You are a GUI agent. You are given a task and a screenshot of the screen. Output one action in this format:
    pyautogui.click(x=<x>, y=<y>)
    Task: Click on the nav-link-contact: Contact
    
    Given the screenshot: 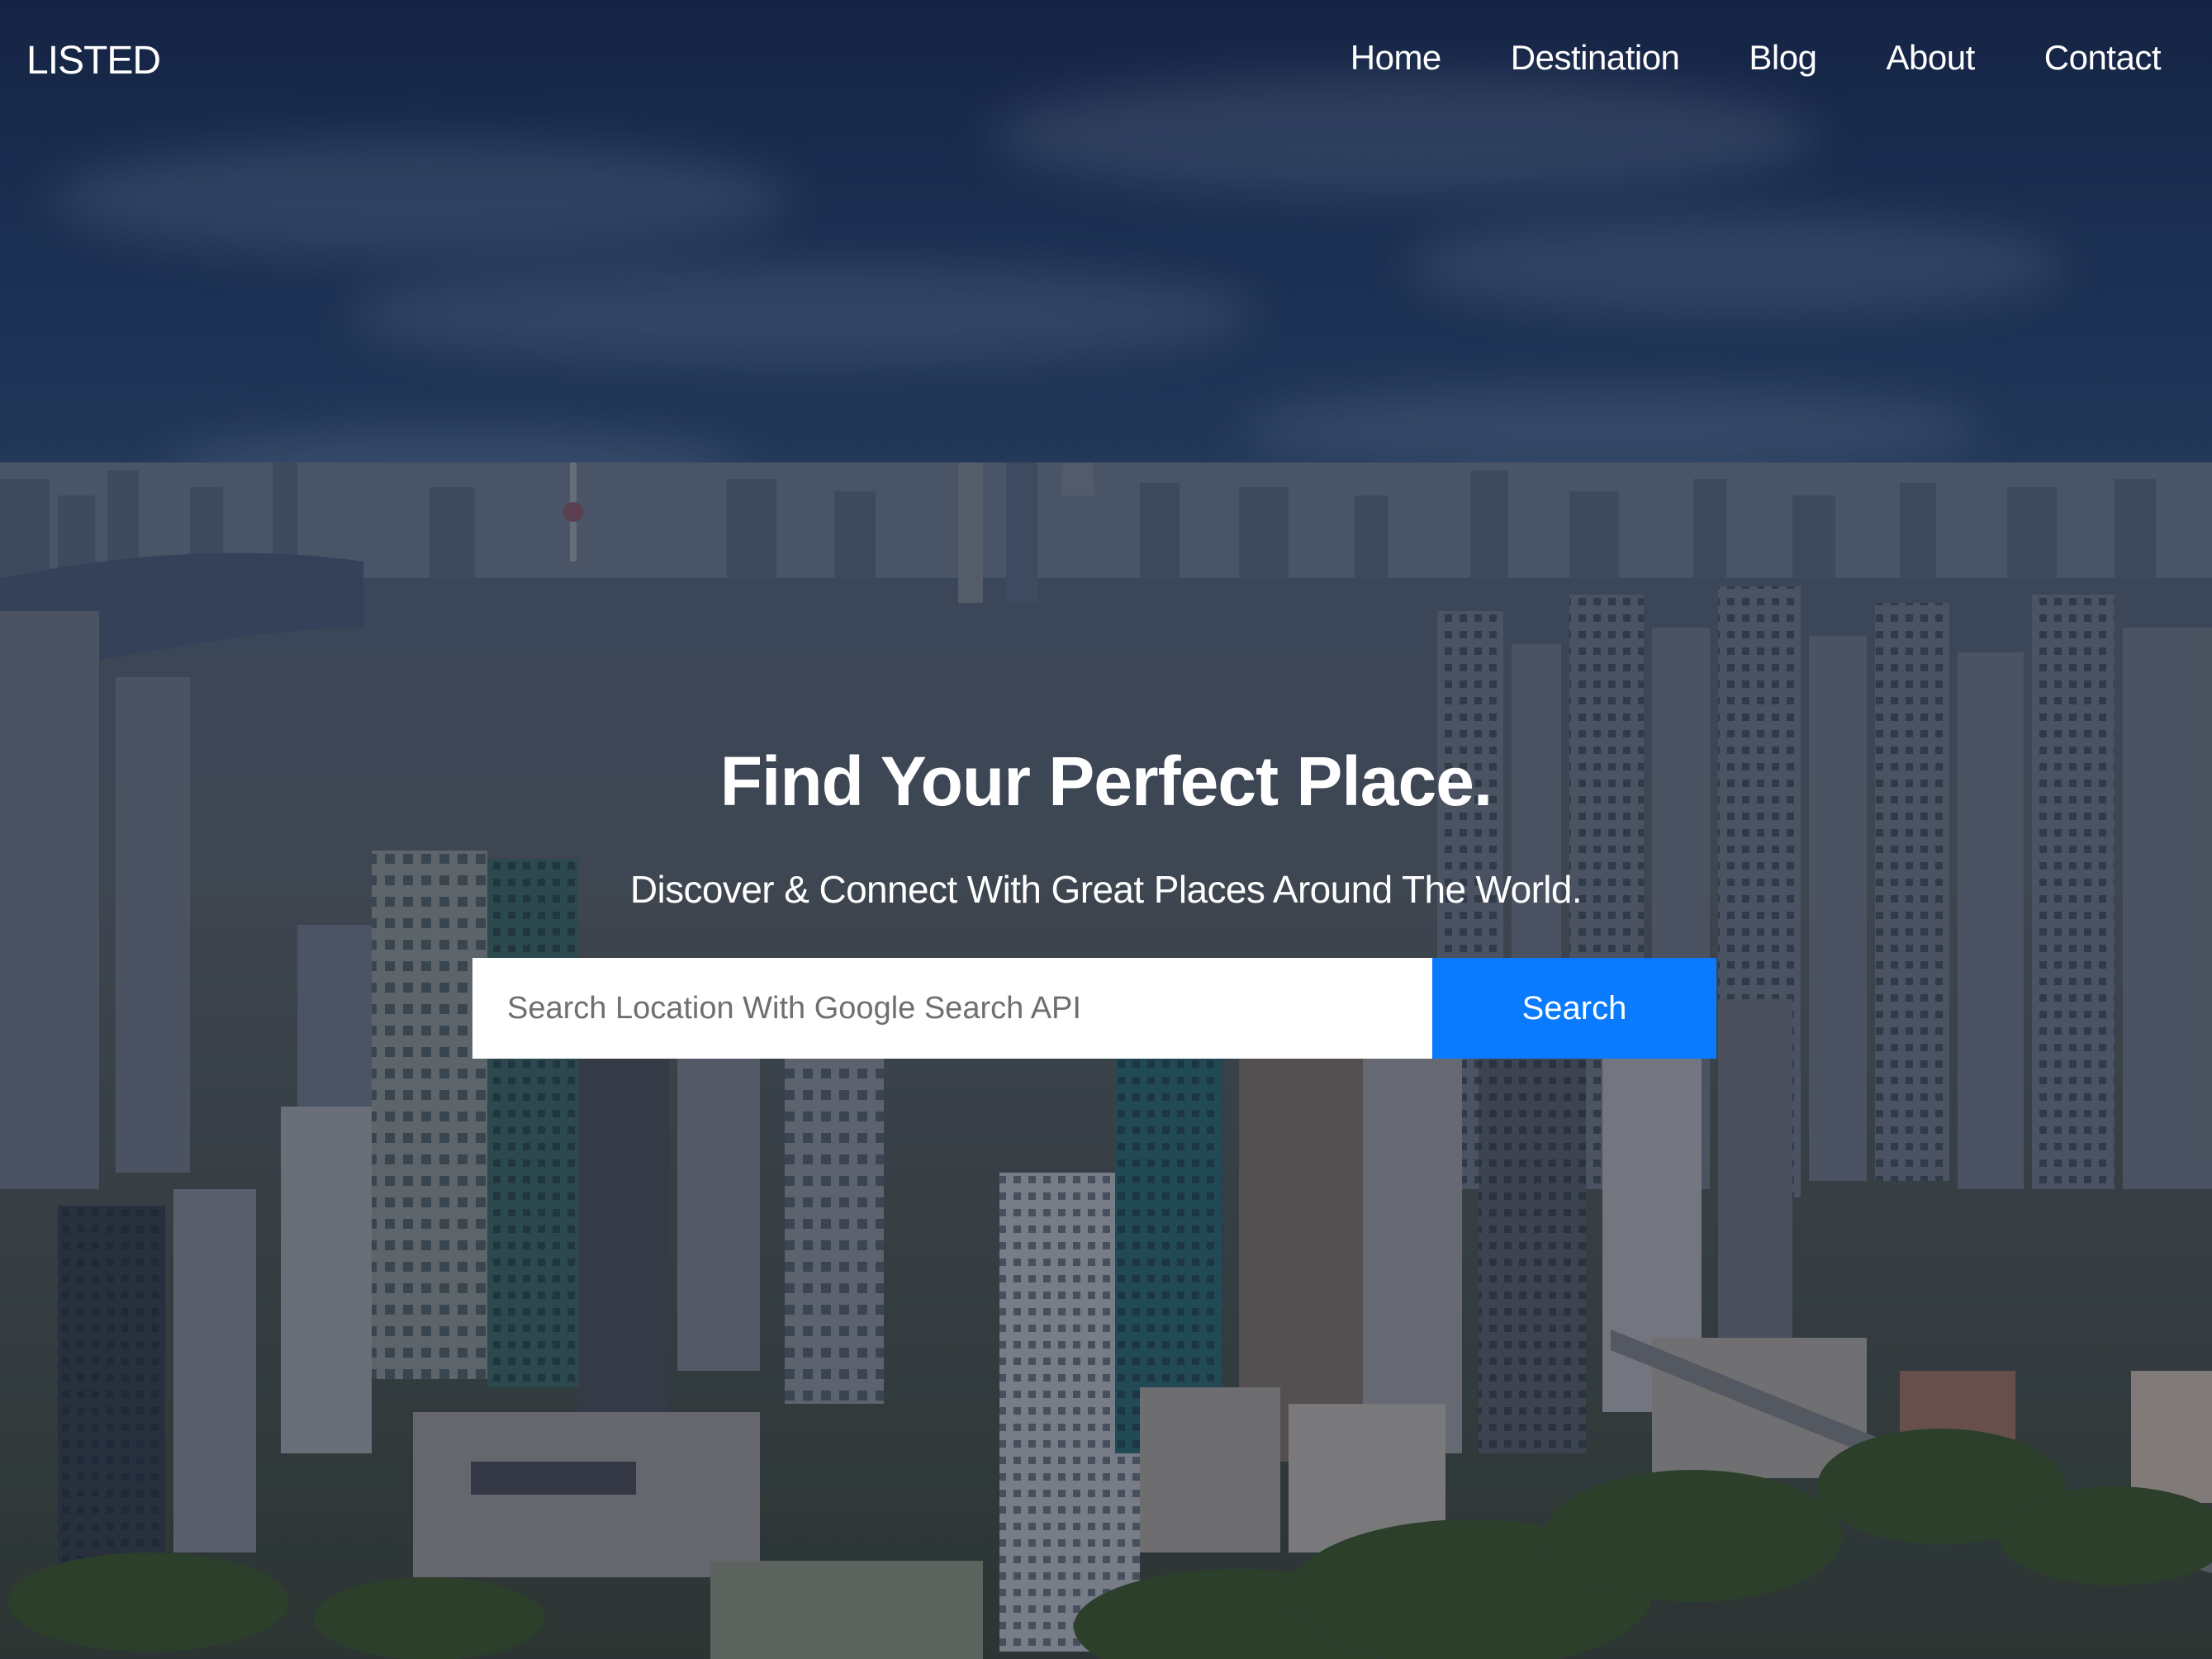 What is the action you would take?
    pyautogui.click(x=2103, y=58)
    